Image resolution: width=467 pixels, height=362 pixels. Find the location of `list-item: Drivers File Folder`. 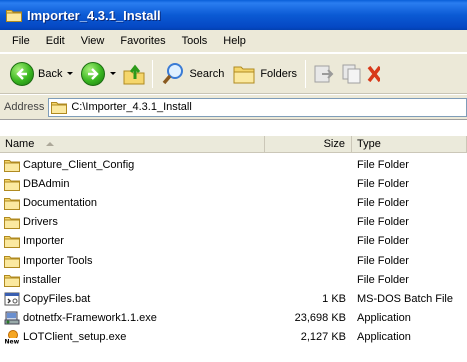

list-item: Drivers File Folder is located at coordinates (233, 222).